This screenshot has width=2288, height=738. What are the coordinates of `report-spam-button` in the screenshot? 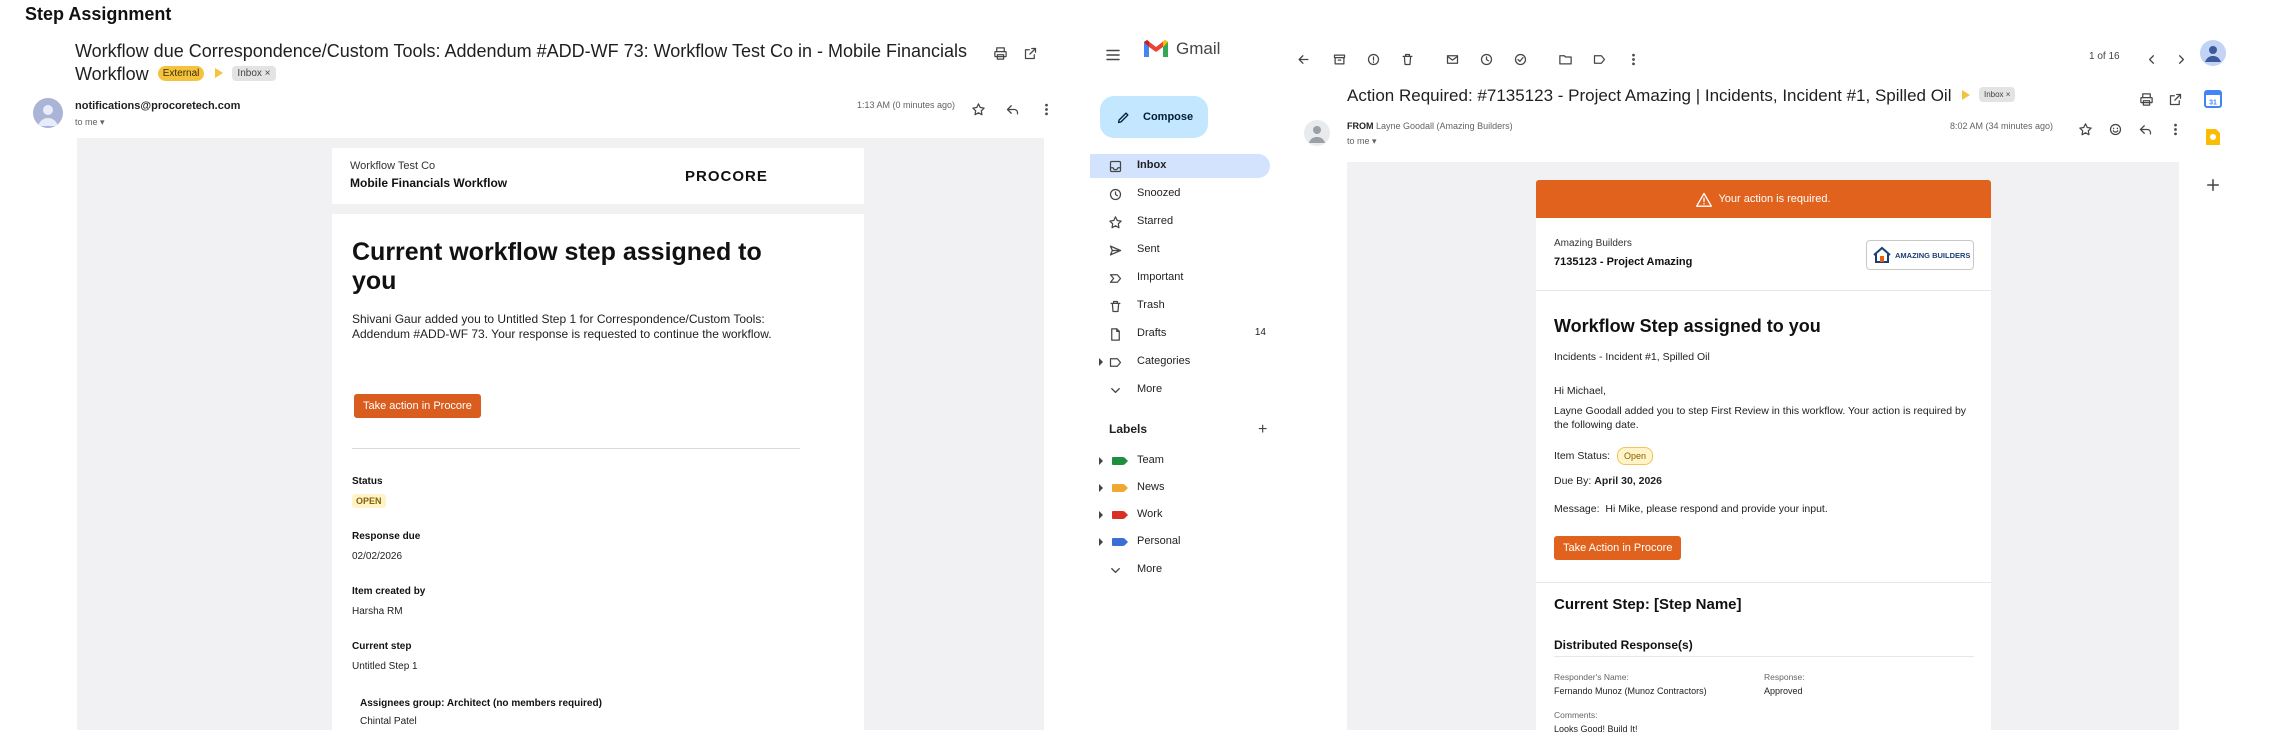 It's located at (1373, 59).